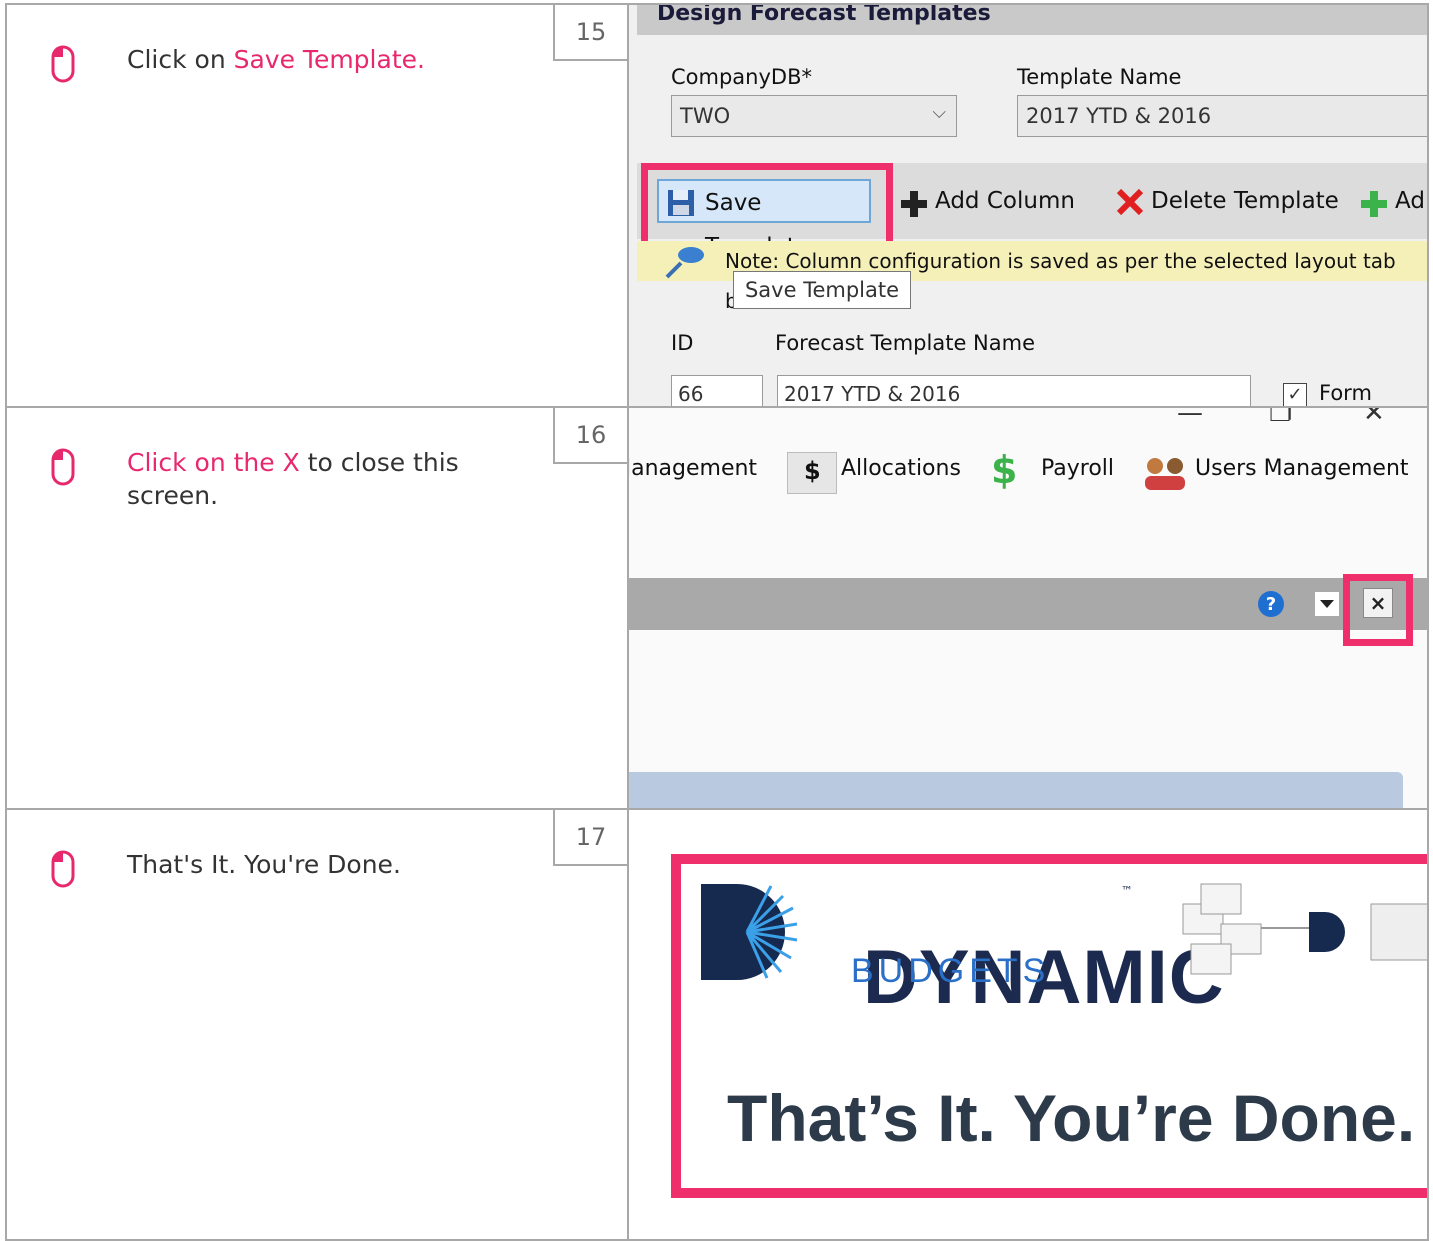 Image resolution: width=1433 pixels, height=1241 pixels. Describe the element at coordinates (590, 32) in the screenshot. I see `step-number: 15` at that location.